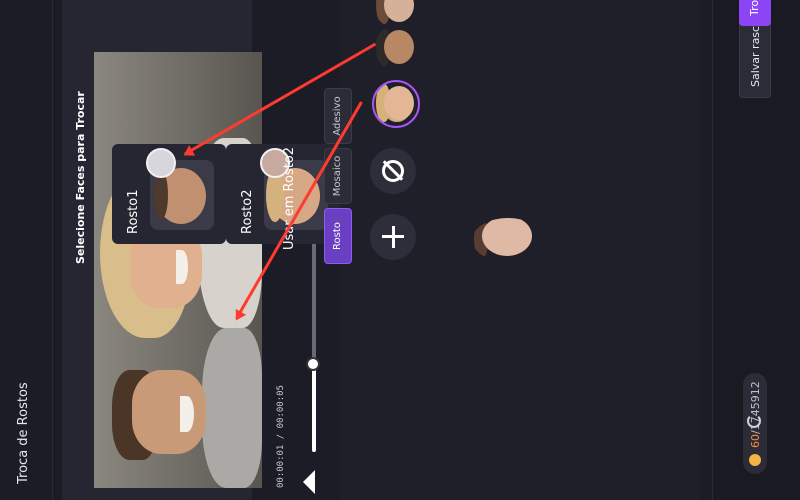 The image size is (800, 500). I want to click on face-row-label: Rosto1, so click(133, 212).